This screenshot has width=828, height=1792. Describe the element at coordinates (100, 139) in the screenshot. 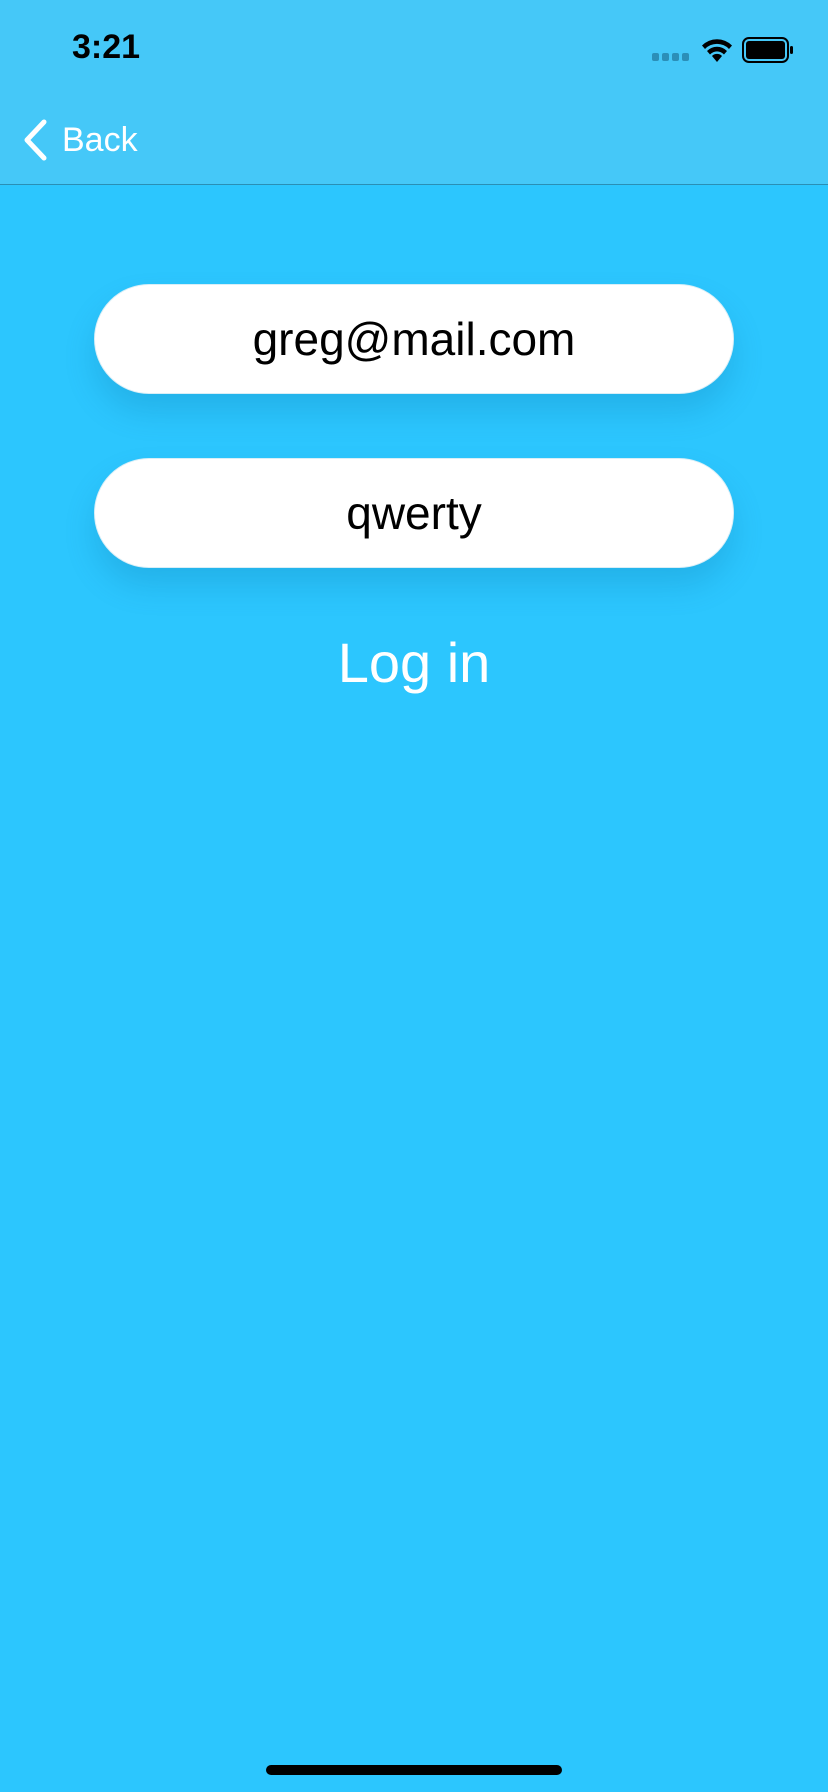

I see `back-label: Back` at that location.